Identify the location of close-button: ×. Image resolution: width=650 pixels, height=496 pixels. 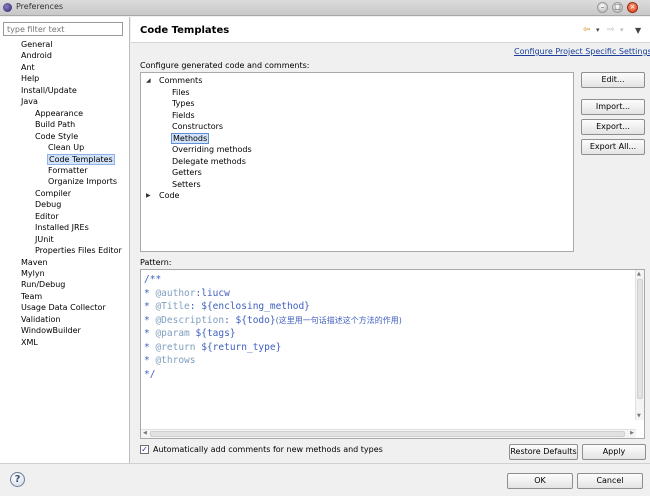
(632, 7).